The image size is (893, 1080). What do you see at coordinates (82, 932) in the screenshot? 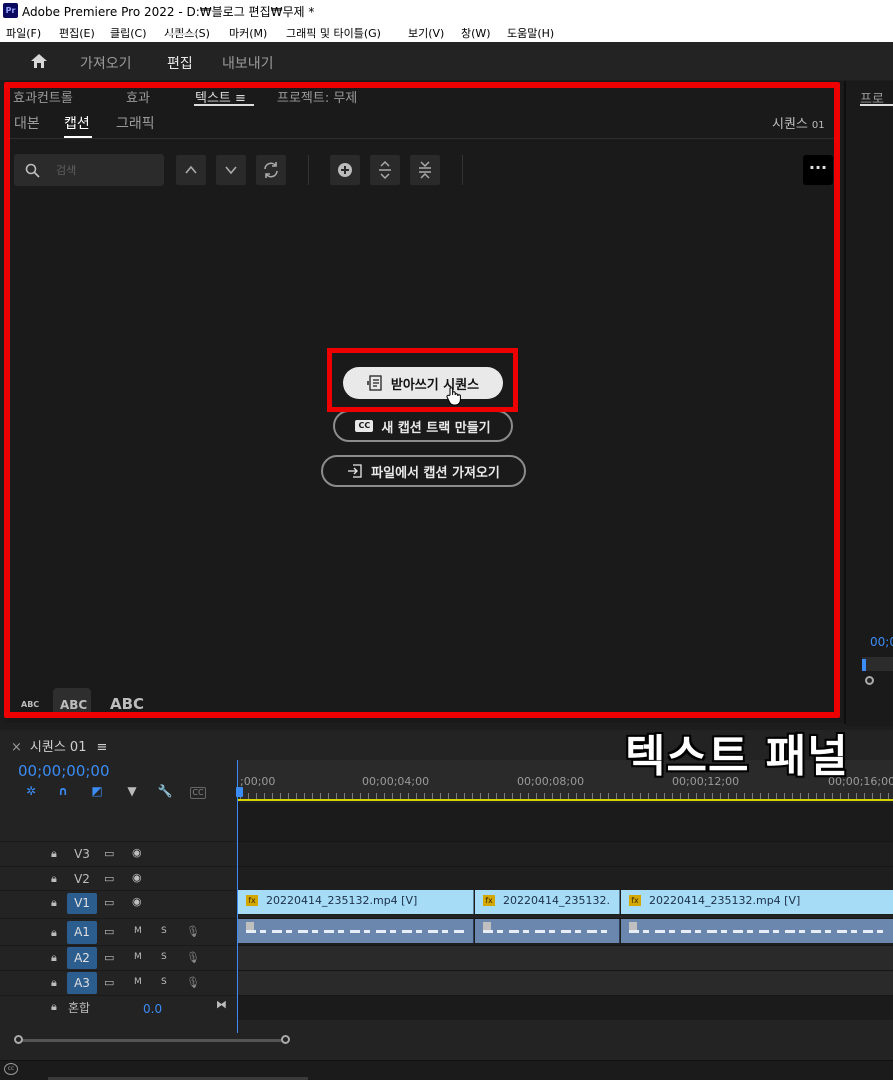
I see `track-name-a1: A1` at bounding box center [82, 932].